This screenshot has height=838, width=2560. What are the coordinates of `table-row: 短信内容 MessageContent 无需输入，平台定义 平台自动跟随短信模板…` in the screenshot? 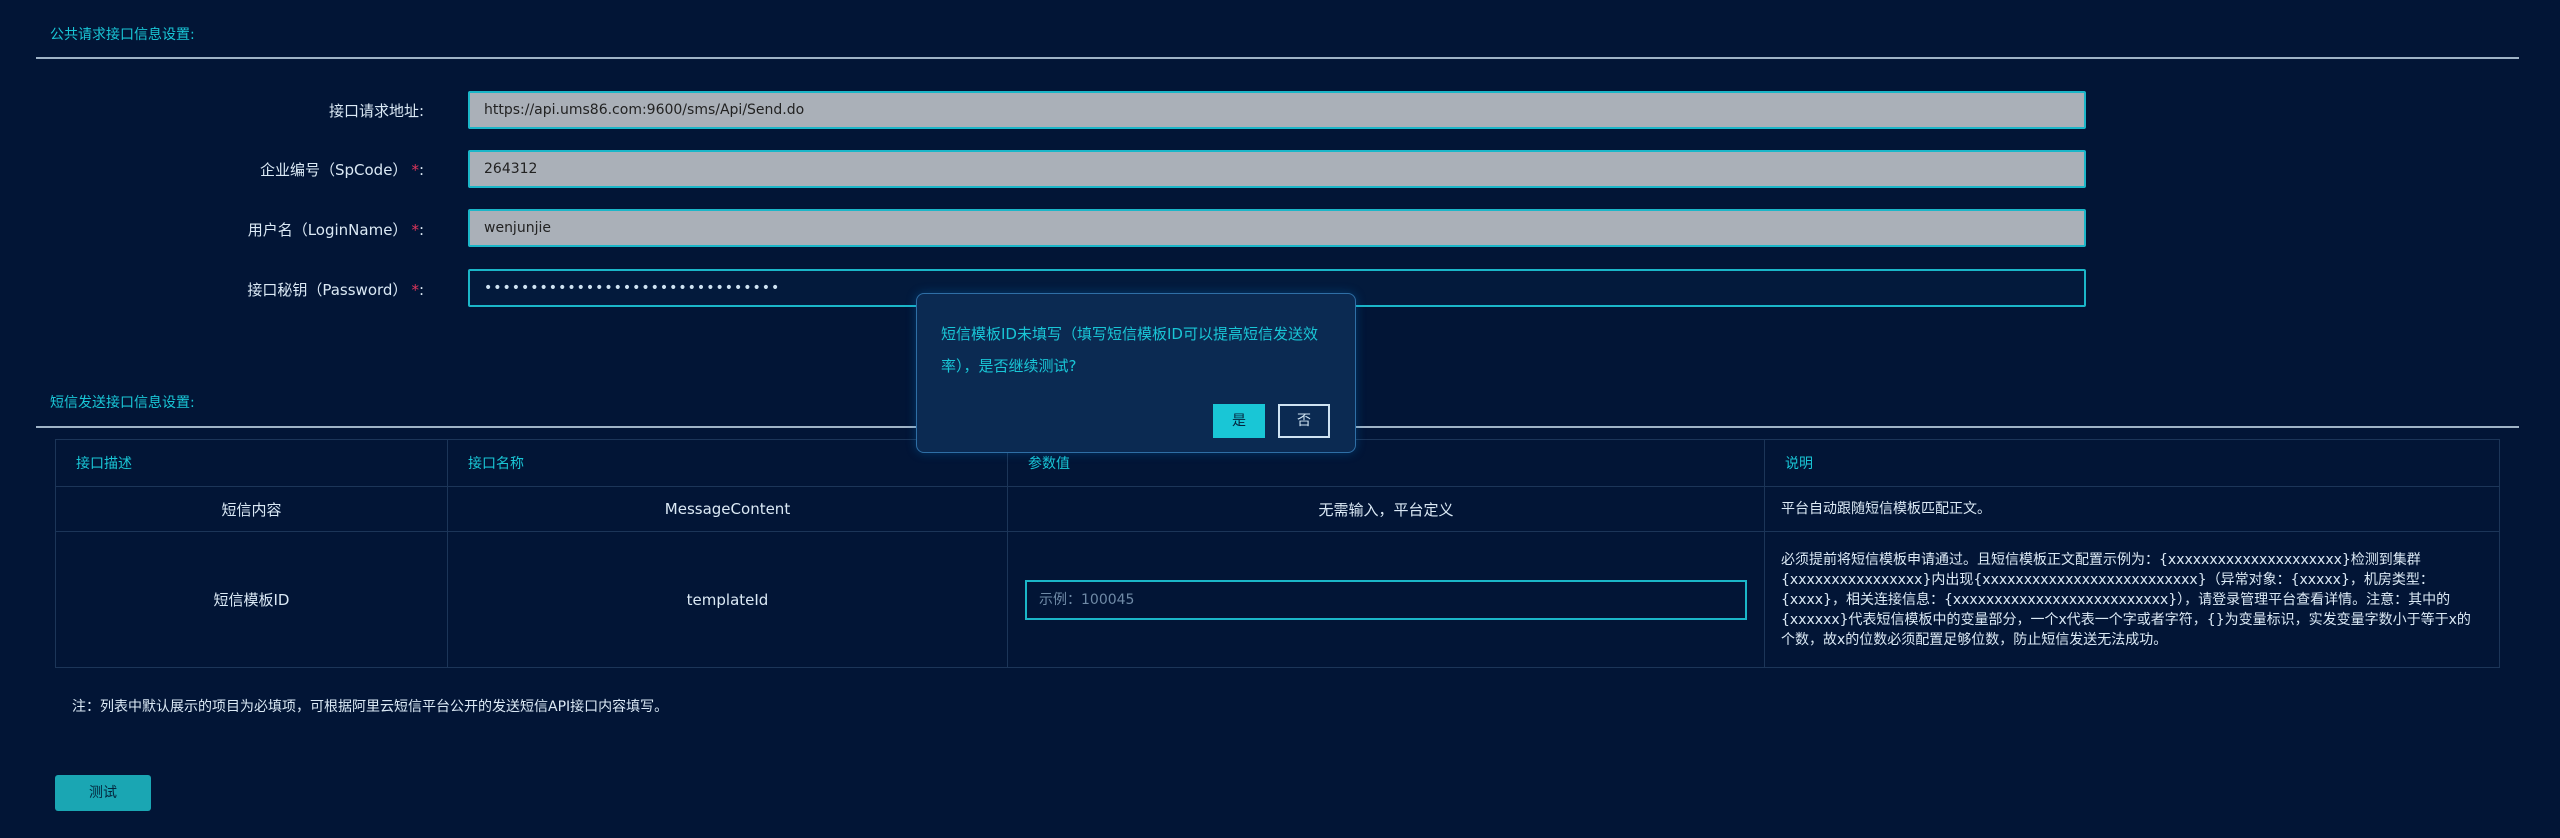 It's located at (1277, 509).